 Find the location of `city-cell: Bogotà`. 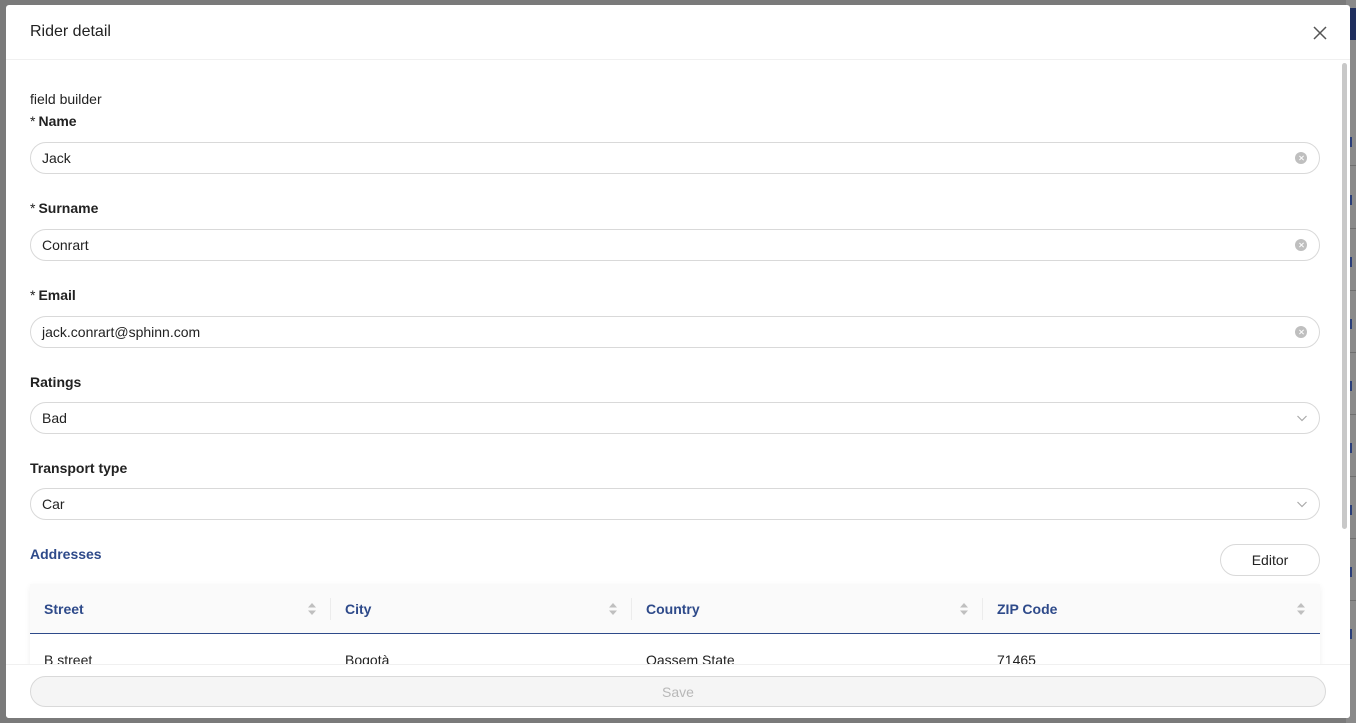

city-cell: Bogotà is located at coordinates (367, 658).